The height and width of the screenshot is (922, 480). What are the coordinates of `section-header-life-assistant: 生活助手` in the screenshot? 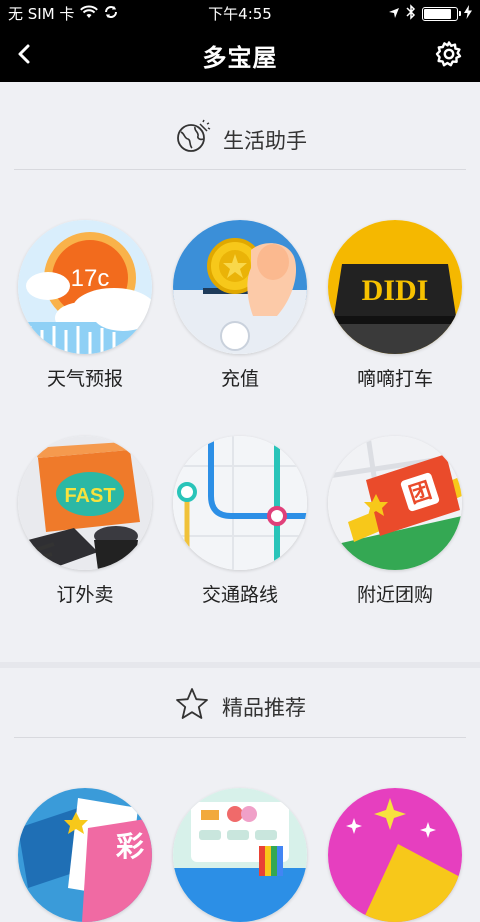 It's located at (240, 144).